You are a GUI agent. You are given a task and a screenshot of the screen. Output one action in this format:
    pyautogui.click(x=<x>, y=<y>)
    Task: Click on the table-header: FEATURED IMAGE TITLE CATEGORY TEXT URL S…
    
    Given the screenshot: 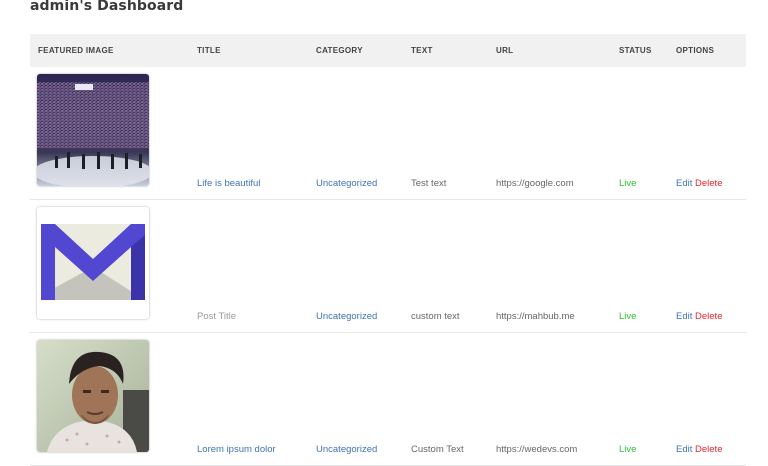 What is the action you would take?
    pyautogui.click(x=388, y=50)
    